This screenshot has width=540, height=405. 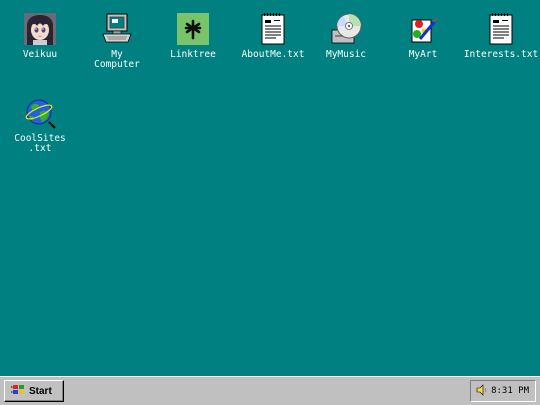 I want to click on desktop-icon-label: Veikuu, so click(x=40, y=54).